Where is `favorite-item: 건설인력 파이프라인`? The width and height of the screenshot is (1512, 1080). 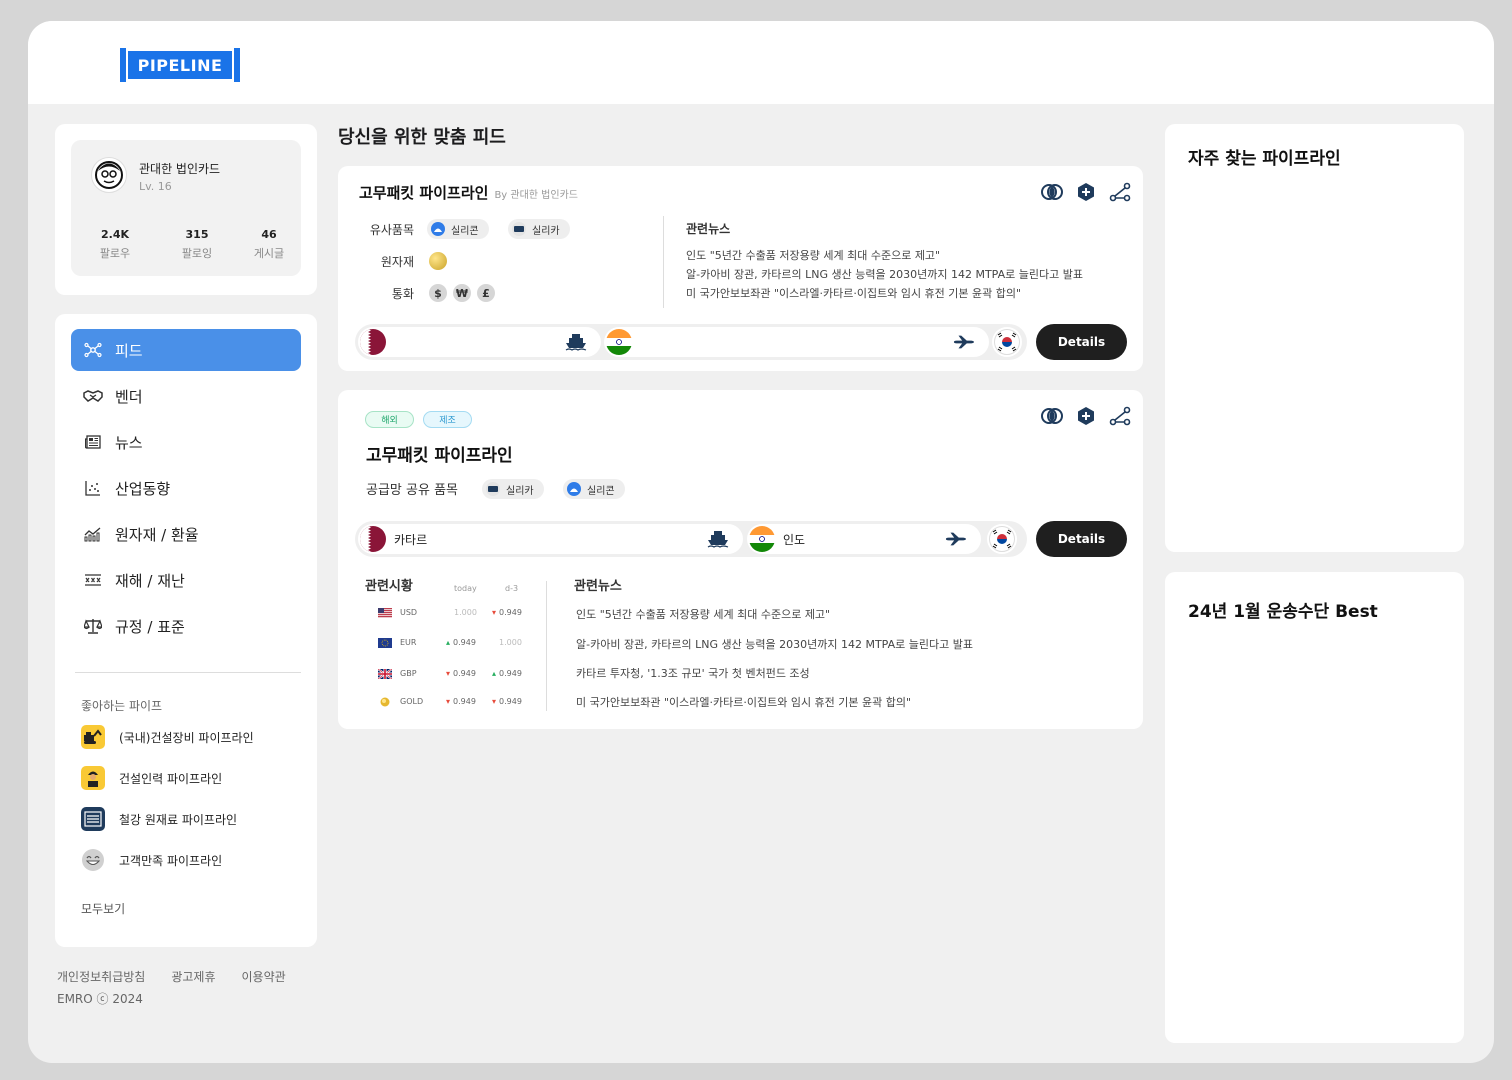
favorite-item: 건설인력 파이프라인 is located at coordinates (151, 778).